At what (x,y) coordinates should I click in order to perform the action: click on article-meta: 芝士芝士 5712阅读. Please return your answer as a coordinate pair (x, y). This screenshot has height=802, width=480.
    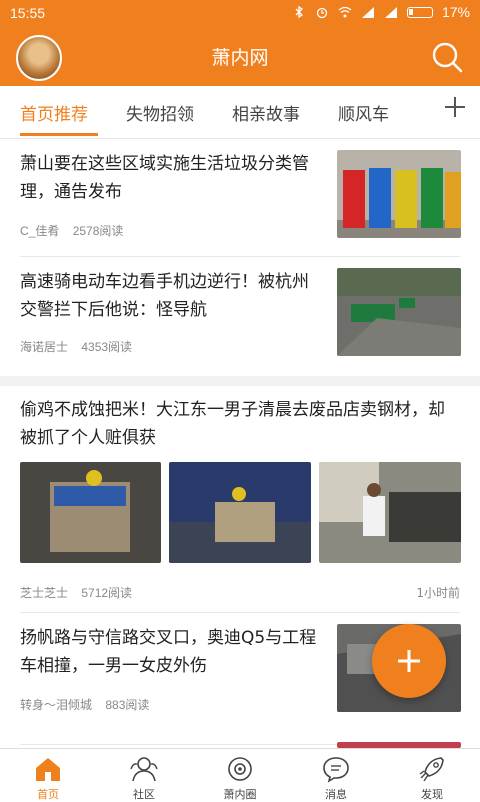
    Looking at the image, I should click on (81, 592).